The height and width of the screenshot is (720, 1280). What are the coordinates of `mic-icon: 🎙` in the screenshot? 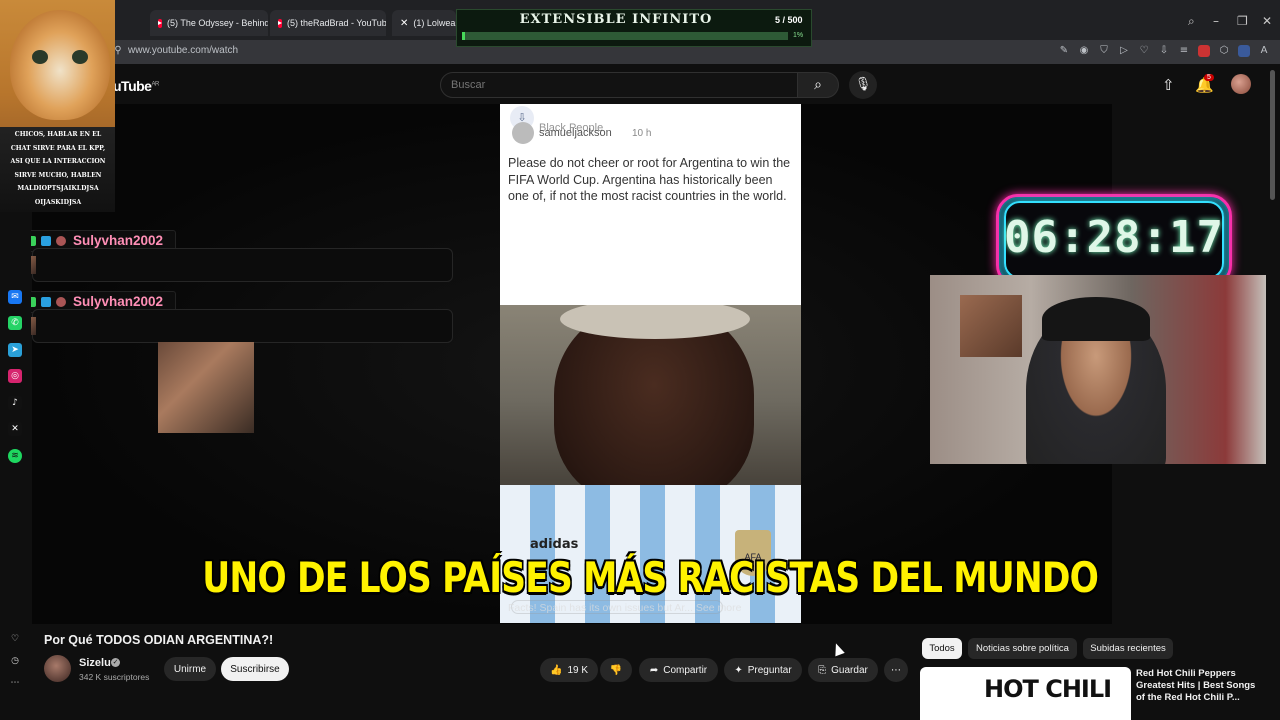 It's located at (863, 84).